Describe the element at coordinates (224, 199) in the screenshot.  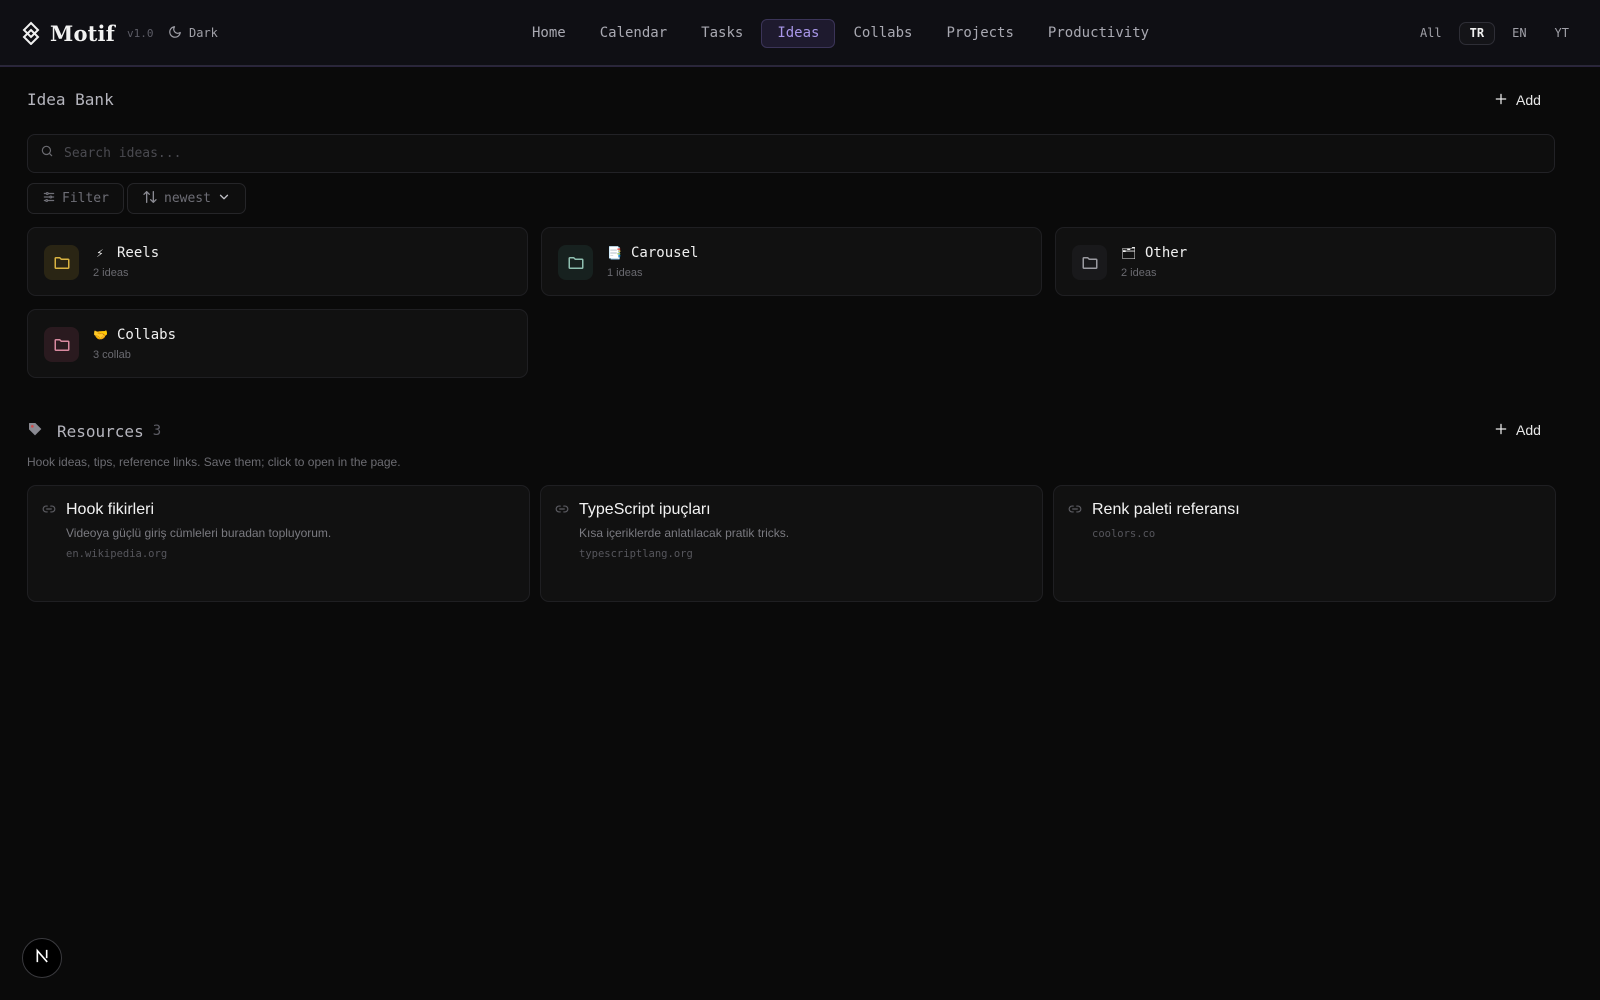
I see `chevron-down-icon` at that location.